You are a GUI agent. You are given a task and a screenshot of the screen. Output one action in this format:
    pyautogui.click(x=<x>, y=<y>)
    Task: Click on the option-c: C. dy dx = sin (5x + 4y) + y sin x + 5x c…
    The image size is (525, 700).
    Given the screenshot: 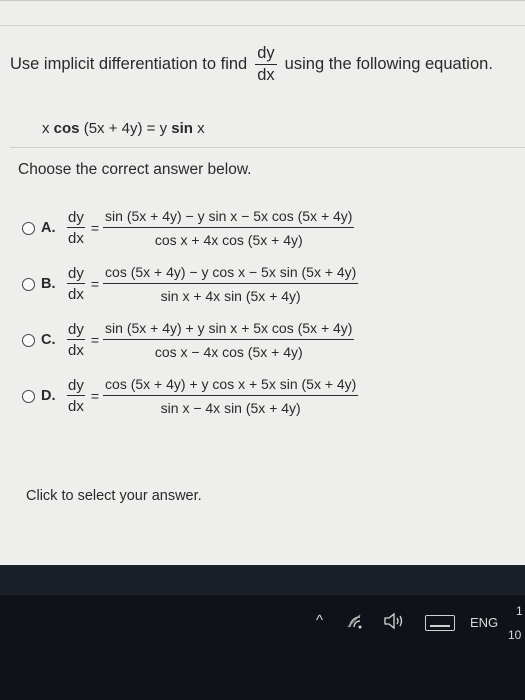 What is the action you would take?
    pyautogui.click(x=188, y=340)
    